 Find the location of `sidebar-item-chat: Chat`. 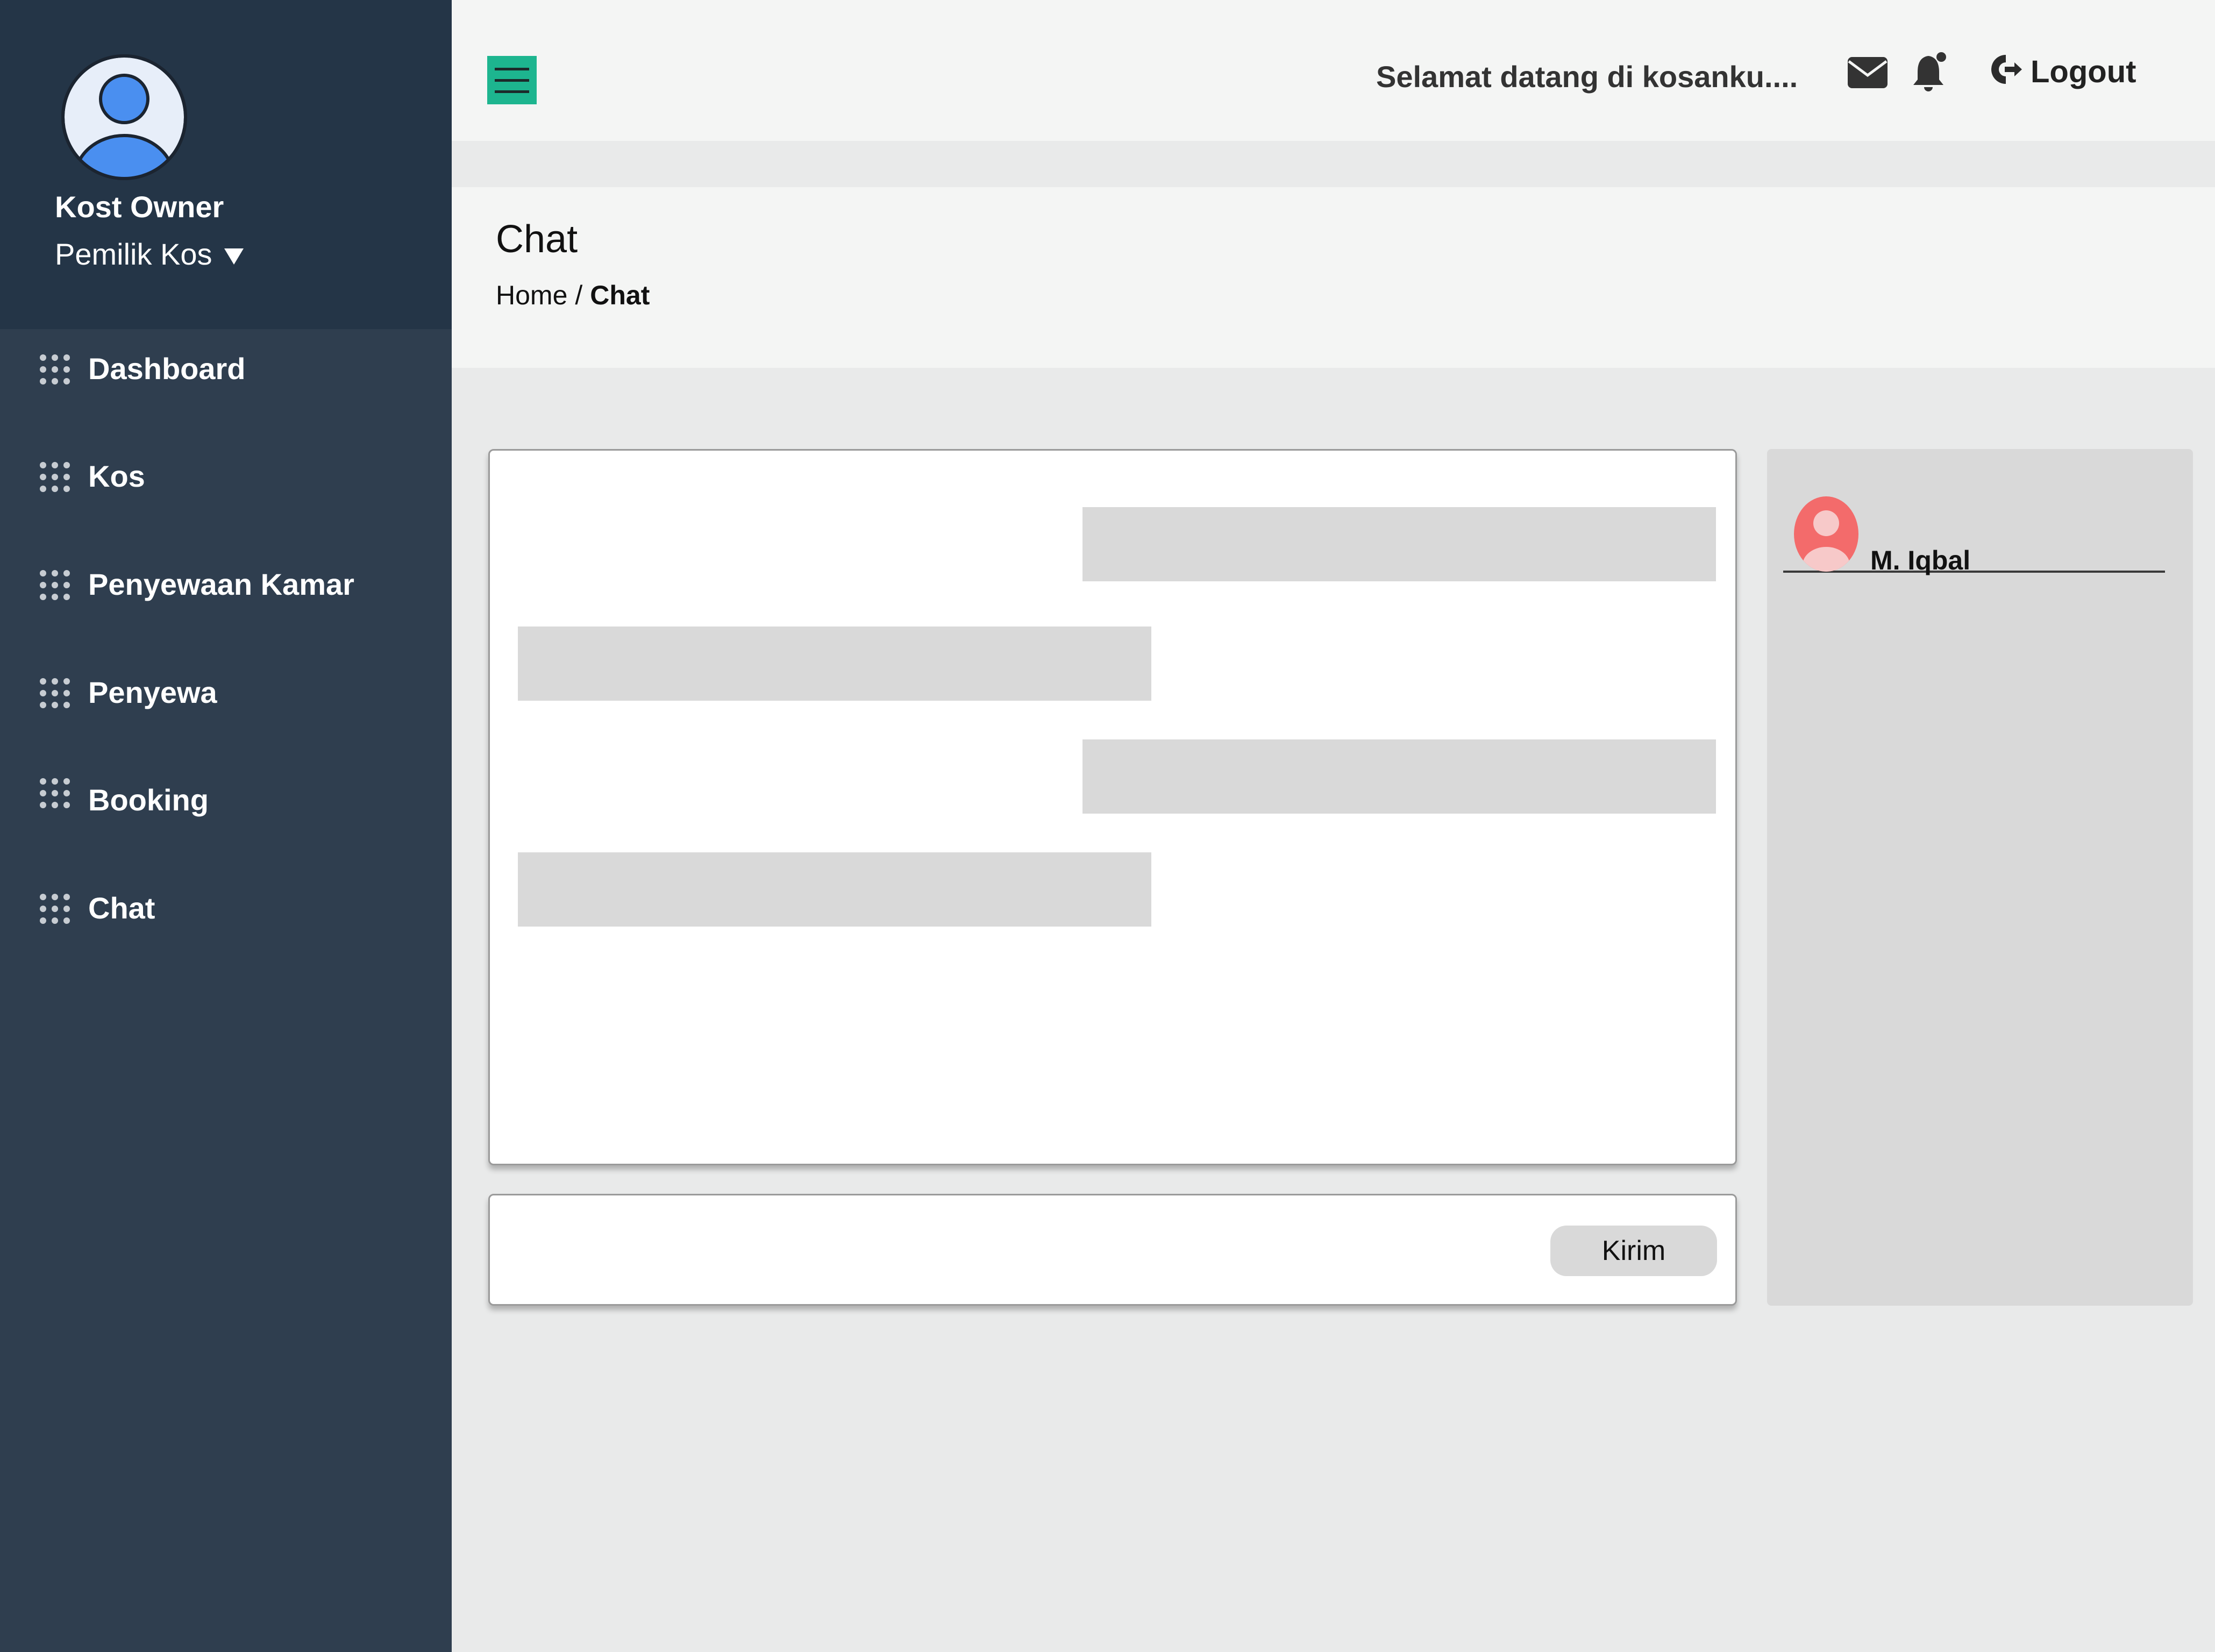

sidebar-item-chat: Chat is located at coordinates (226, 908).